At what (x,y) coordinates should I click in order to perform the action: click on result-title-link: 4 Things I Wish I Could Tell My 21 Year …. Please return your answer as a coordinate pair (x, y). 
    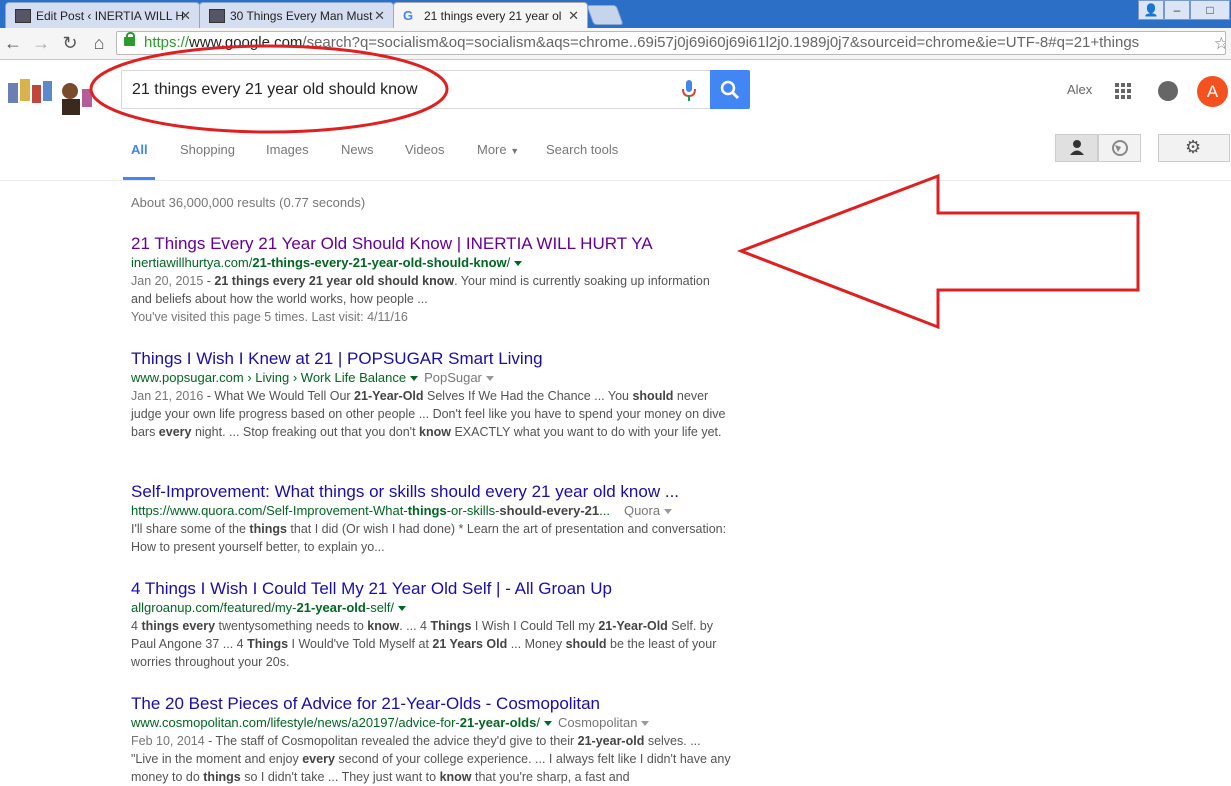
    Looking at the image, I should click on (431, 588).